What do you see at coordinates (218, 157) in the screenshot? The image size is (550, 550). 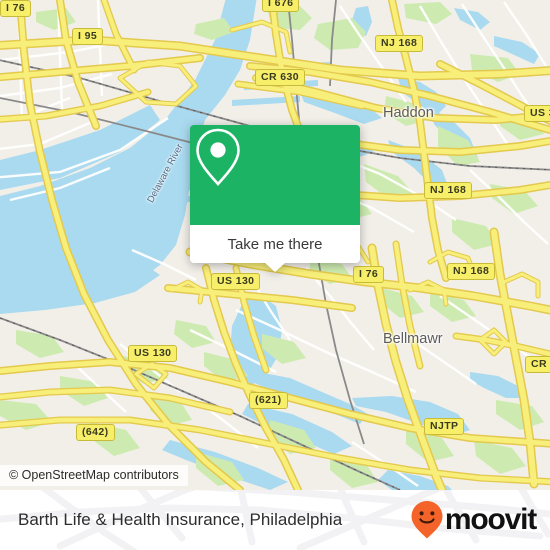 I see `map-pin-icon` at bounding box center [218, 157].